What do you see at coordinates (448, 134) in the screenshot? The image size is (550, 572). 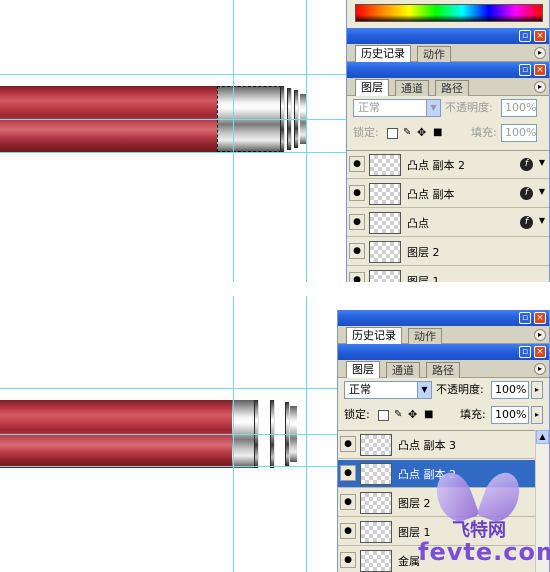 I see `lock-row: 锁定: ✎ ✥ ■ 填充: 100%` at bounding box center [448, 134].